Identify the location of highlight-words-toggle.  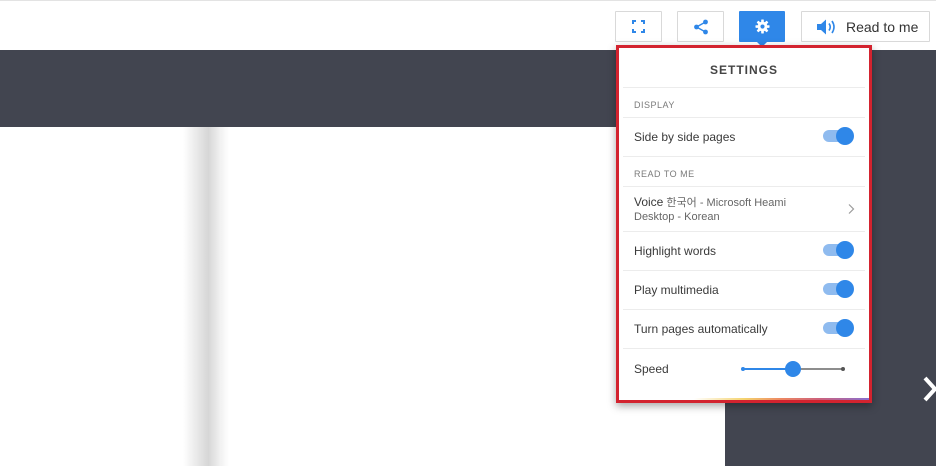
(838, 250).